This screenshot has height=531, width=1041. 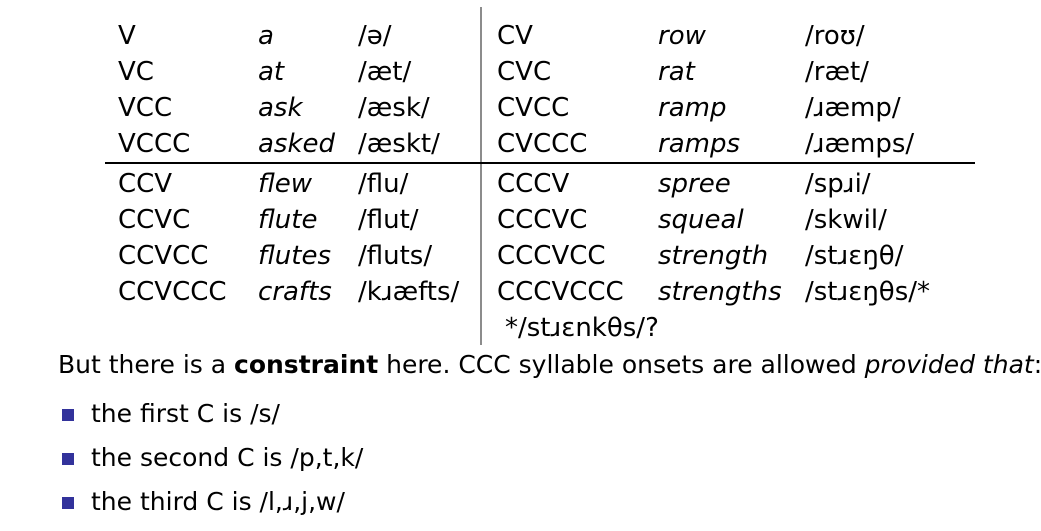 I want to click on paragraph-text-part-2: here. CCC syllable onsets are allowed, so click(x=621, y=364).